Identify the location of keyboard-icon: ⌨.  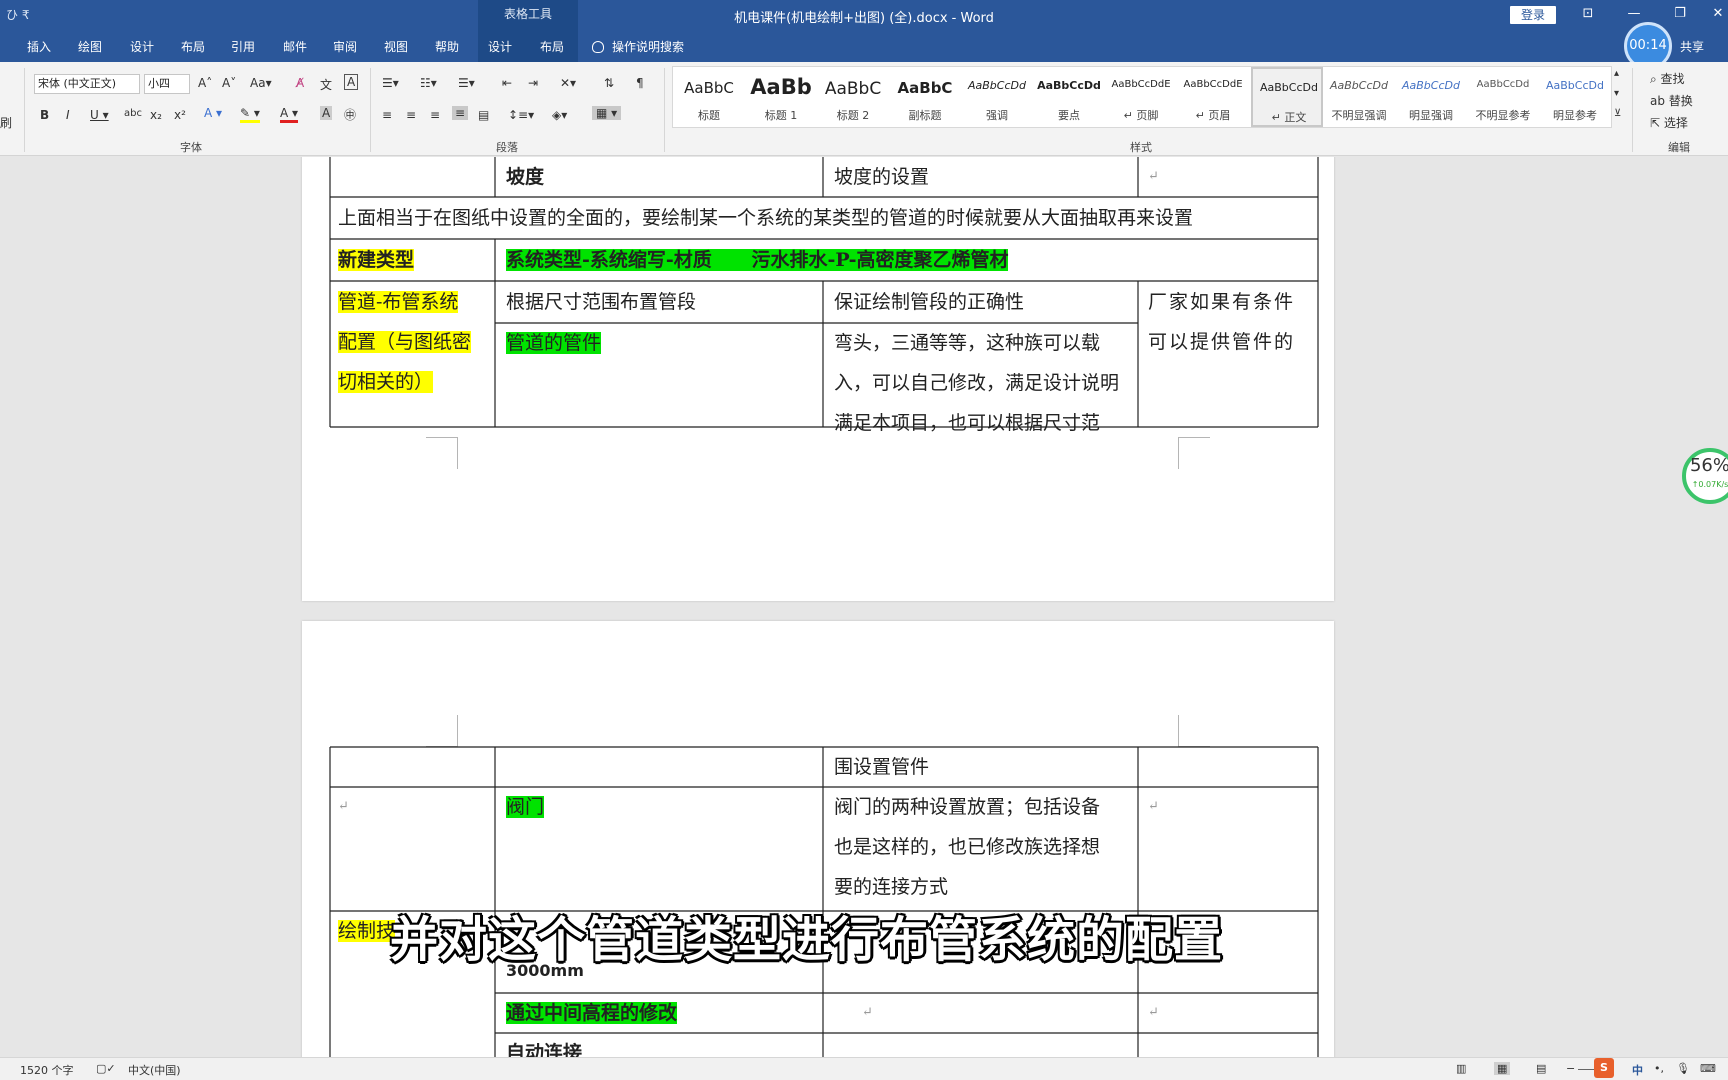
(1708, 1068).